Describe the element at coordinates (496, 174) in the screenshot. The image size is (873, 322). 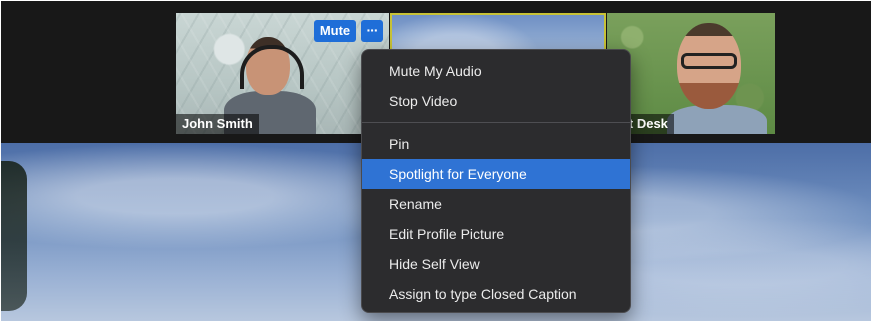
I see `menu-item-spotlight-for-everyone: Spotlight for Everyone` at that location.